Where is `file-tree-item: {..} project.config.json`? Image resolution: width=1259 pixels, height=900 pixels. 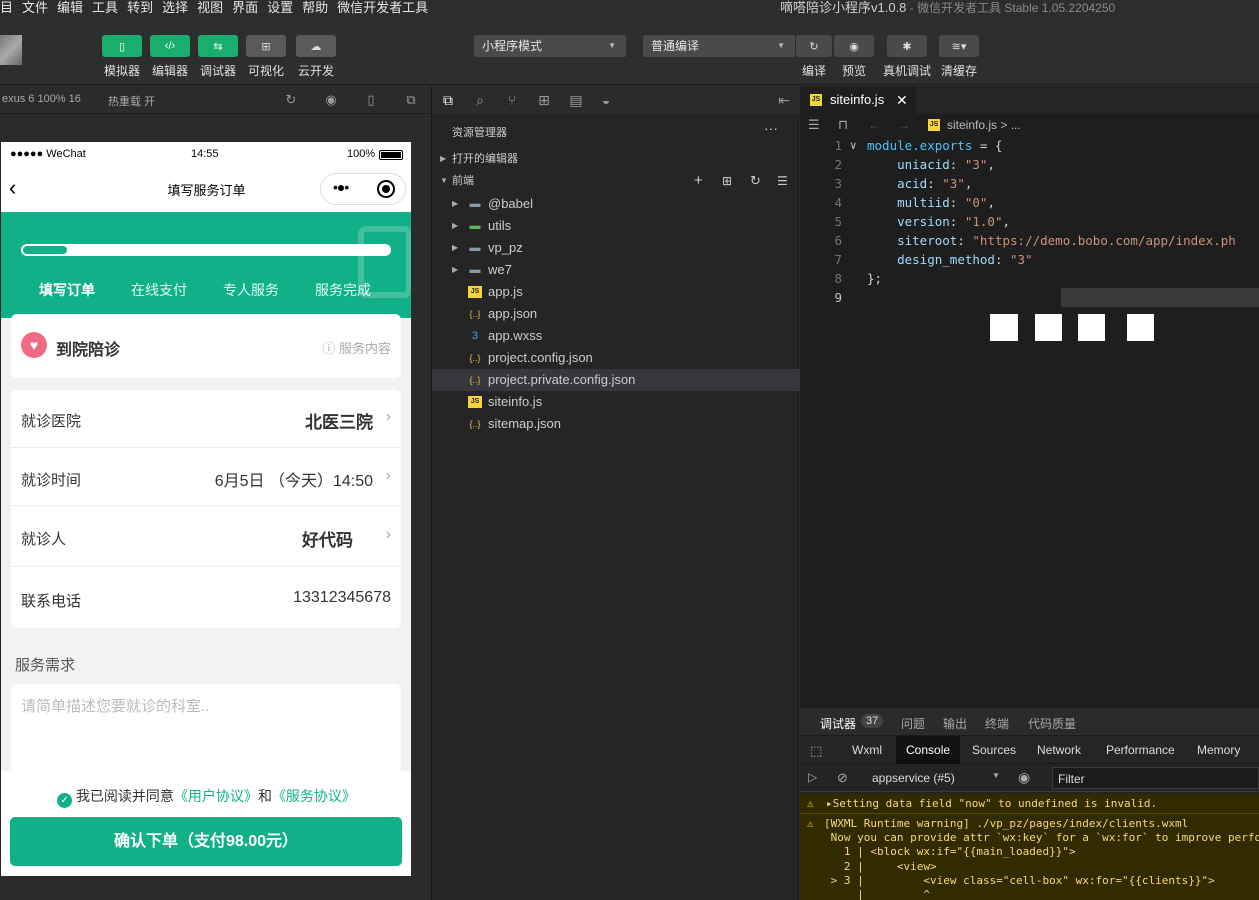
file-tree-item: {..} project.config.json is located at coordinates (616, 358).